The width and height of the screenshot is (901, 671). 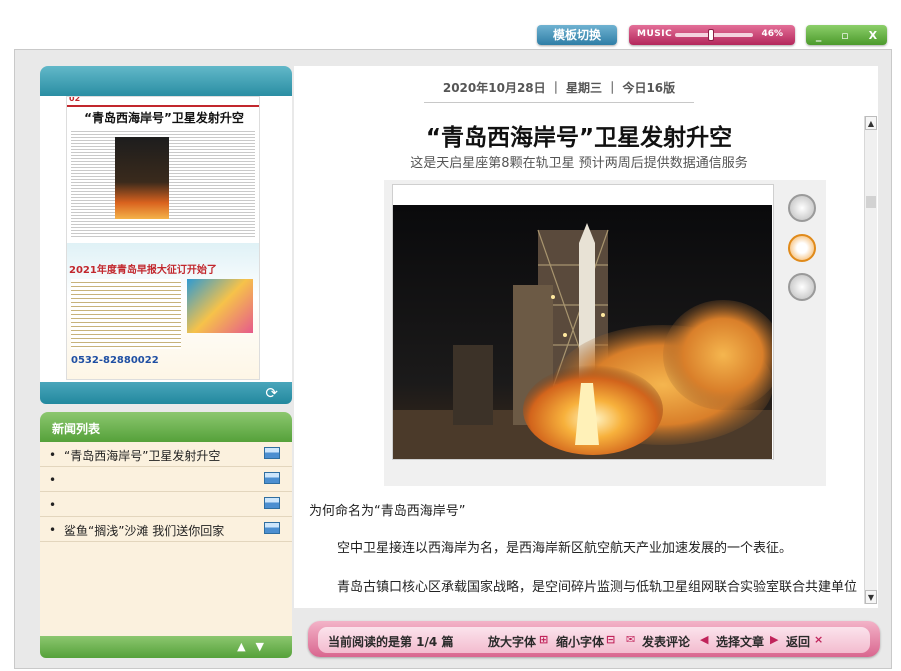 I want to click on news-list-item: • 鲨鱼“搁浅”沙滩 我们送你回家, so click(x=166, y=529).